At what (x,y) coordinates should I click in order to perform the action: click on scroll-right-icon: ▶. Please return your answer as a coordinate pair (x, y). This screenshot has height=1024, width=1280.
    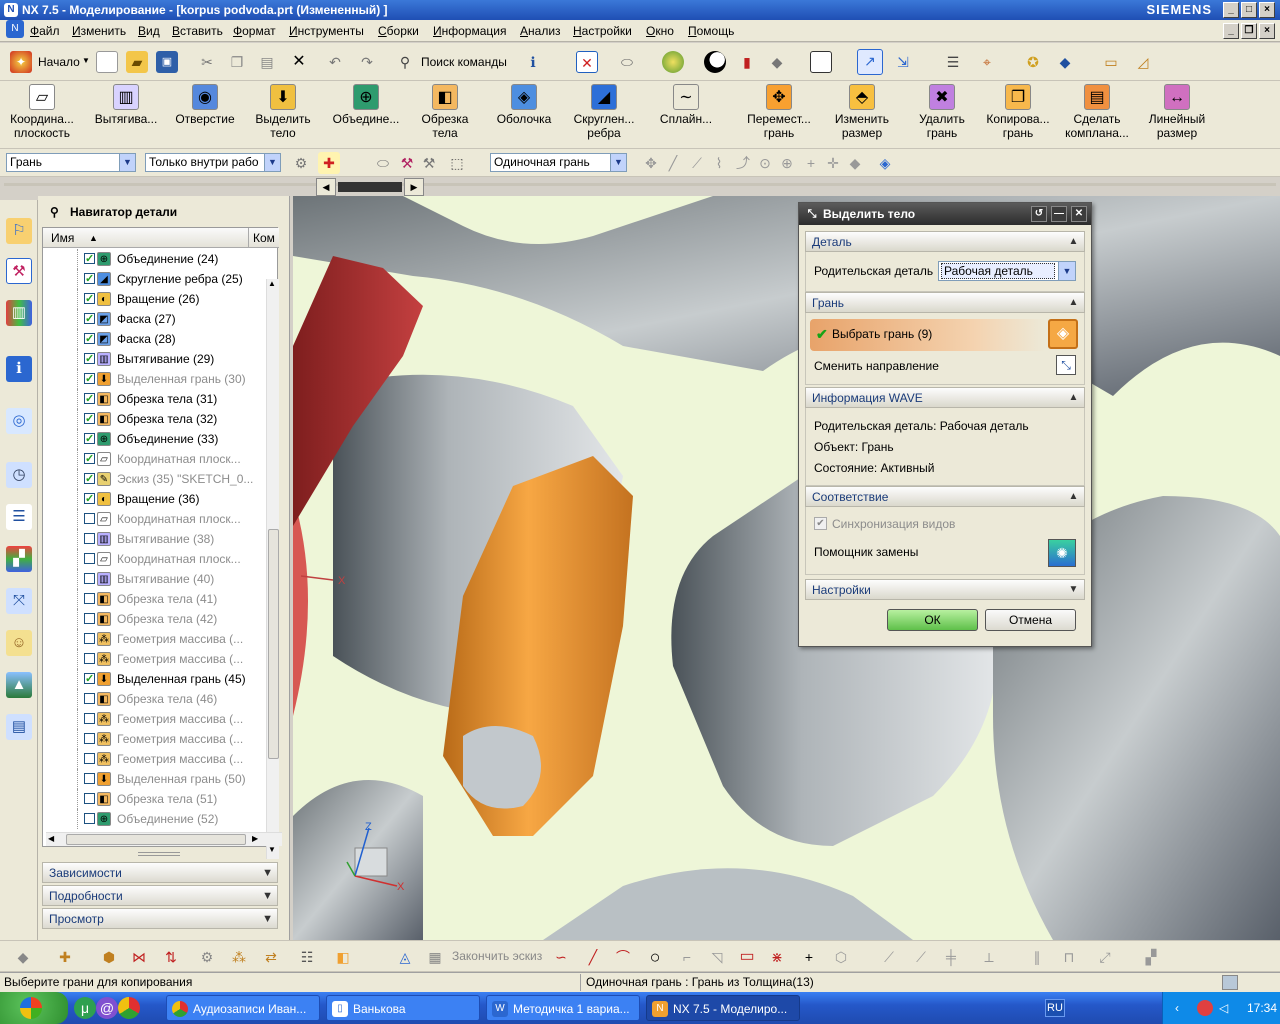
    Looking at the image, I should click on (255, 838).